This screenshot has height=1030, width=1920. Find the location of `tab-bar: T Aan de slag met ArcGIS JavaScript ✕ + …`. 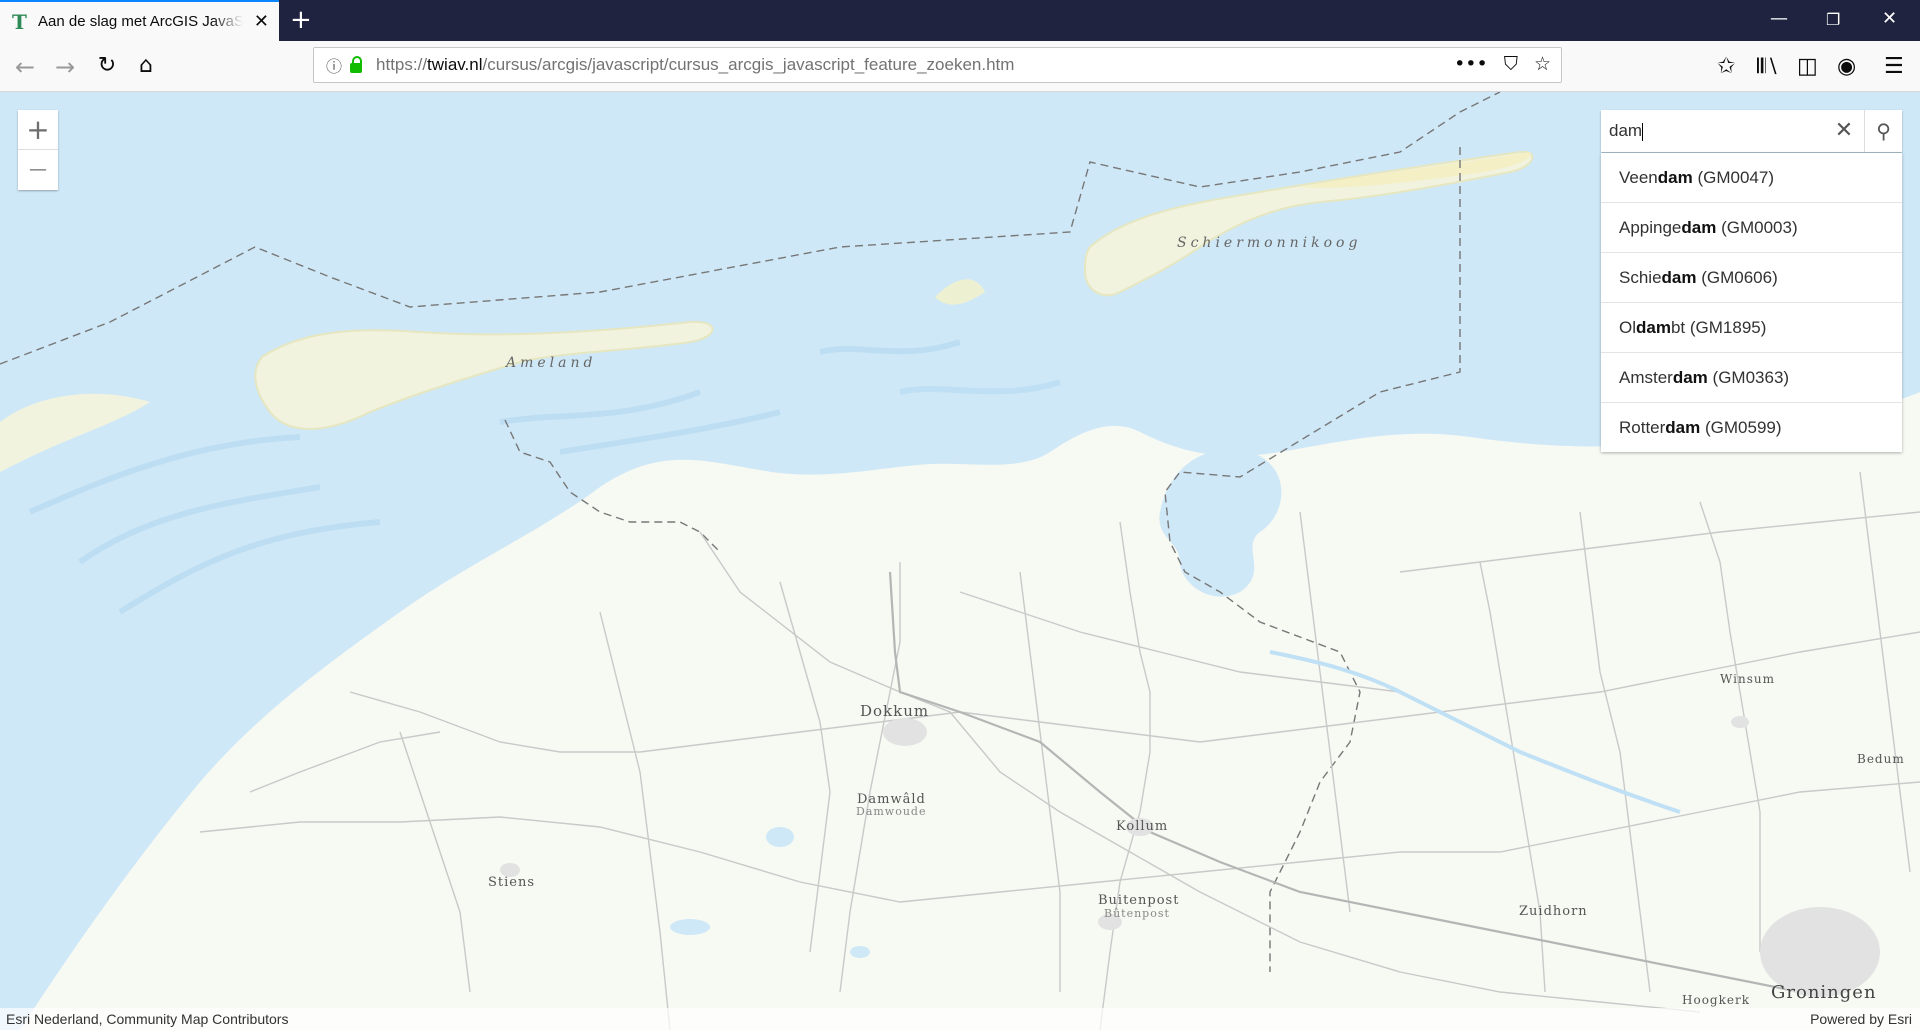

tab-bar: T Aan de slag met ArcGIS JavaScript ✕ + … is located at coordinates (960, 20).